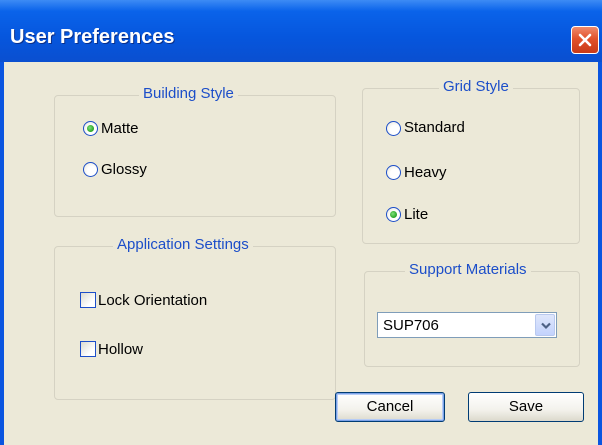 The image size is (602, 445). What do you see at coordinates (476, 86) in the screenshot?
I see `grid-style-legend: Grid Style` at bounding box center [476, 86].